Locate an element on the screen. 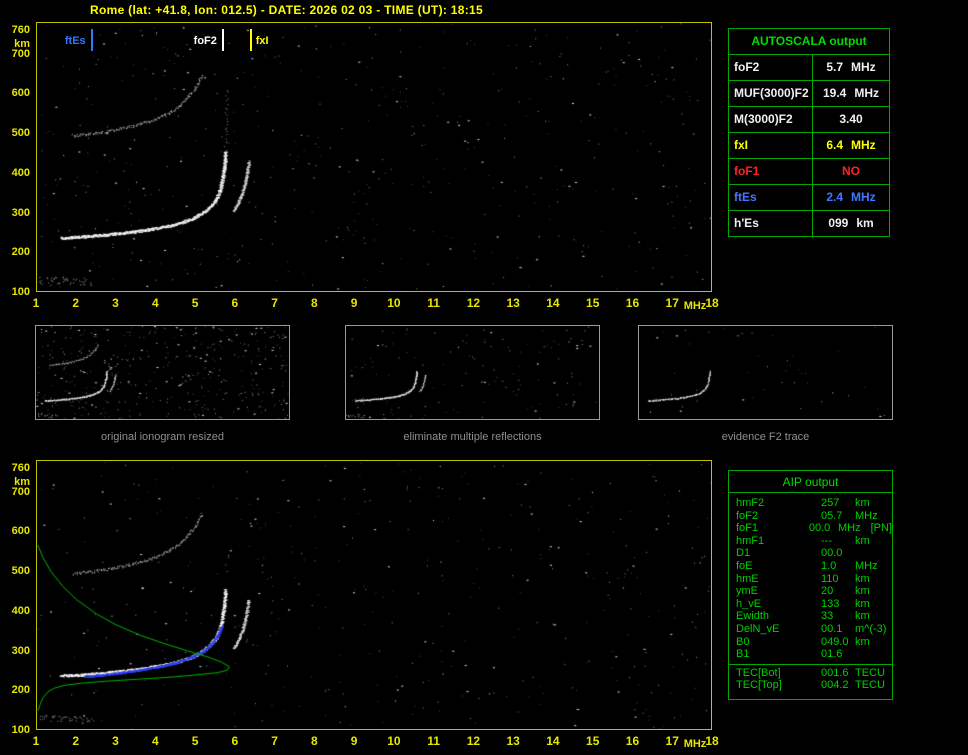 The image size is (968, 755). autoscala-value: NO is located at coordinates (851, 171).